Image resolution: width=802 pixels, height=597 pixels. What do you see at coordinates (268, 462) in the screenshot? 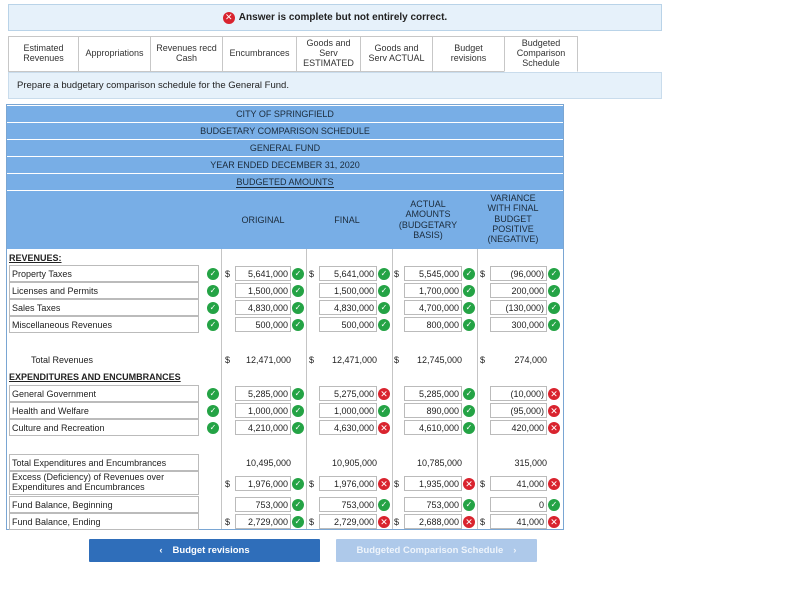
I see `total-original: 10,495,000` at bounding box center [268, 462].